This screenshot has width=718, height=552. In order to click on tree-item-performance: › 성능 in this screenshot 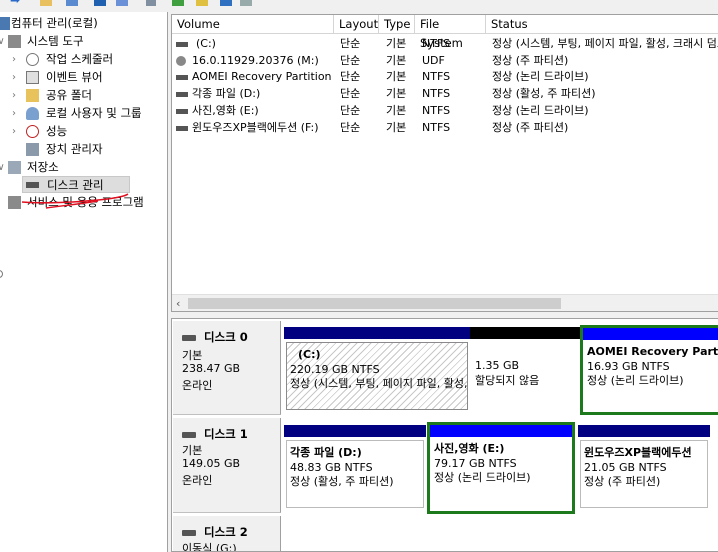, I will do `click(84, 131)`.